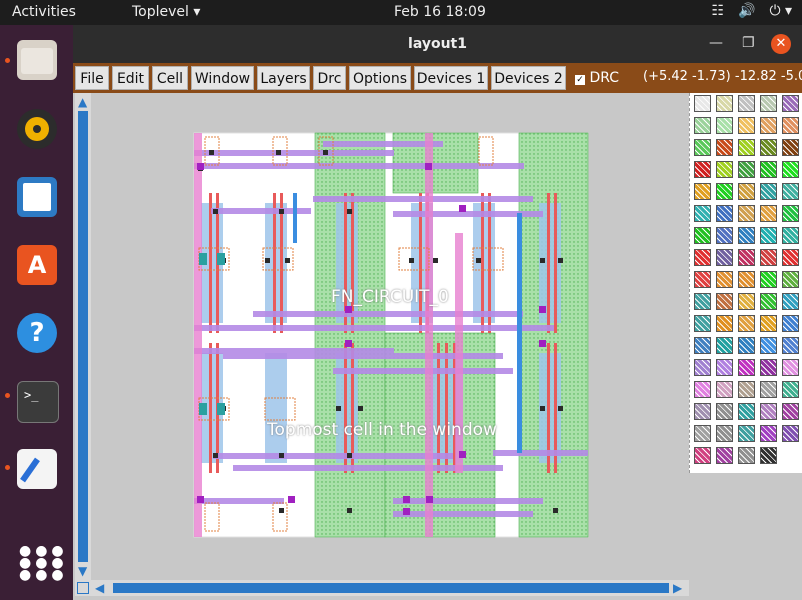 This screenshot has height=600, width=802. What do you see at coordinates (130, 78) in the screenshot?
I see `menu-edit: Edit` at bounding box center [130, 78].